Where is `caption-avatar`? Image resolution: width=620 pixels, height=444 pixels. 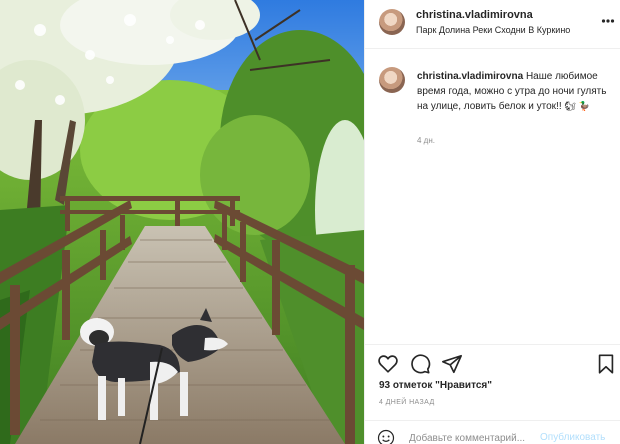 caption-avatar is located at coordinates (392, 80).